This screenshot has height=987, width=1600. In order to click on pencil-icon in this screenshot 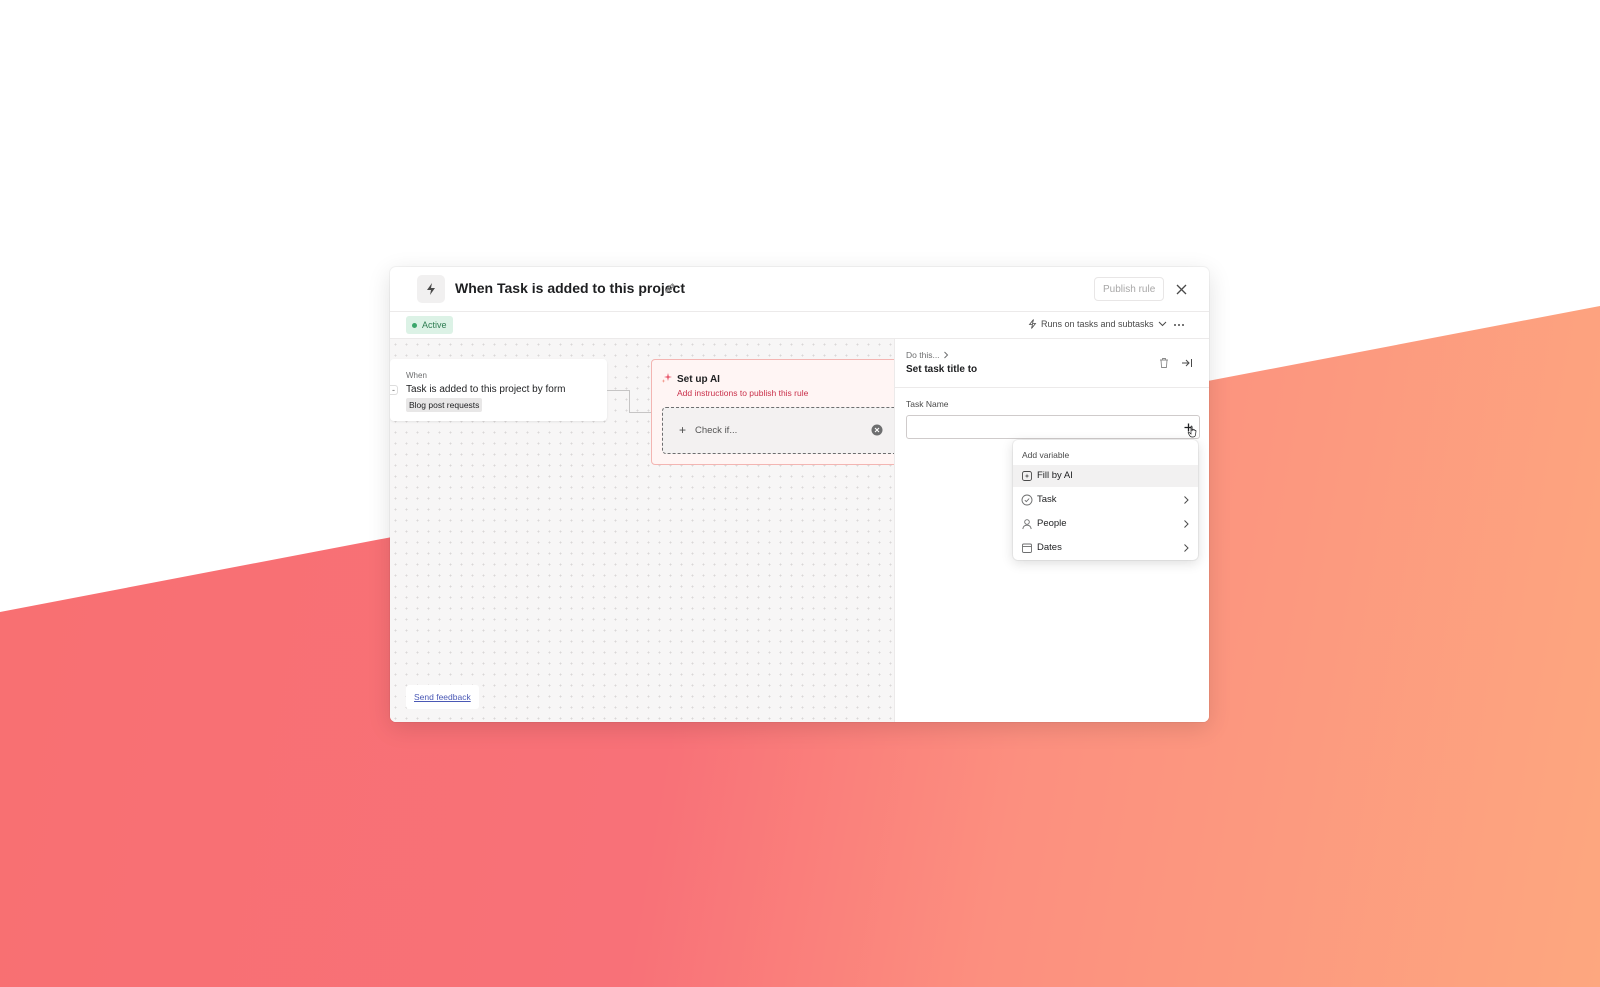, I will do `click(670, 288)`.